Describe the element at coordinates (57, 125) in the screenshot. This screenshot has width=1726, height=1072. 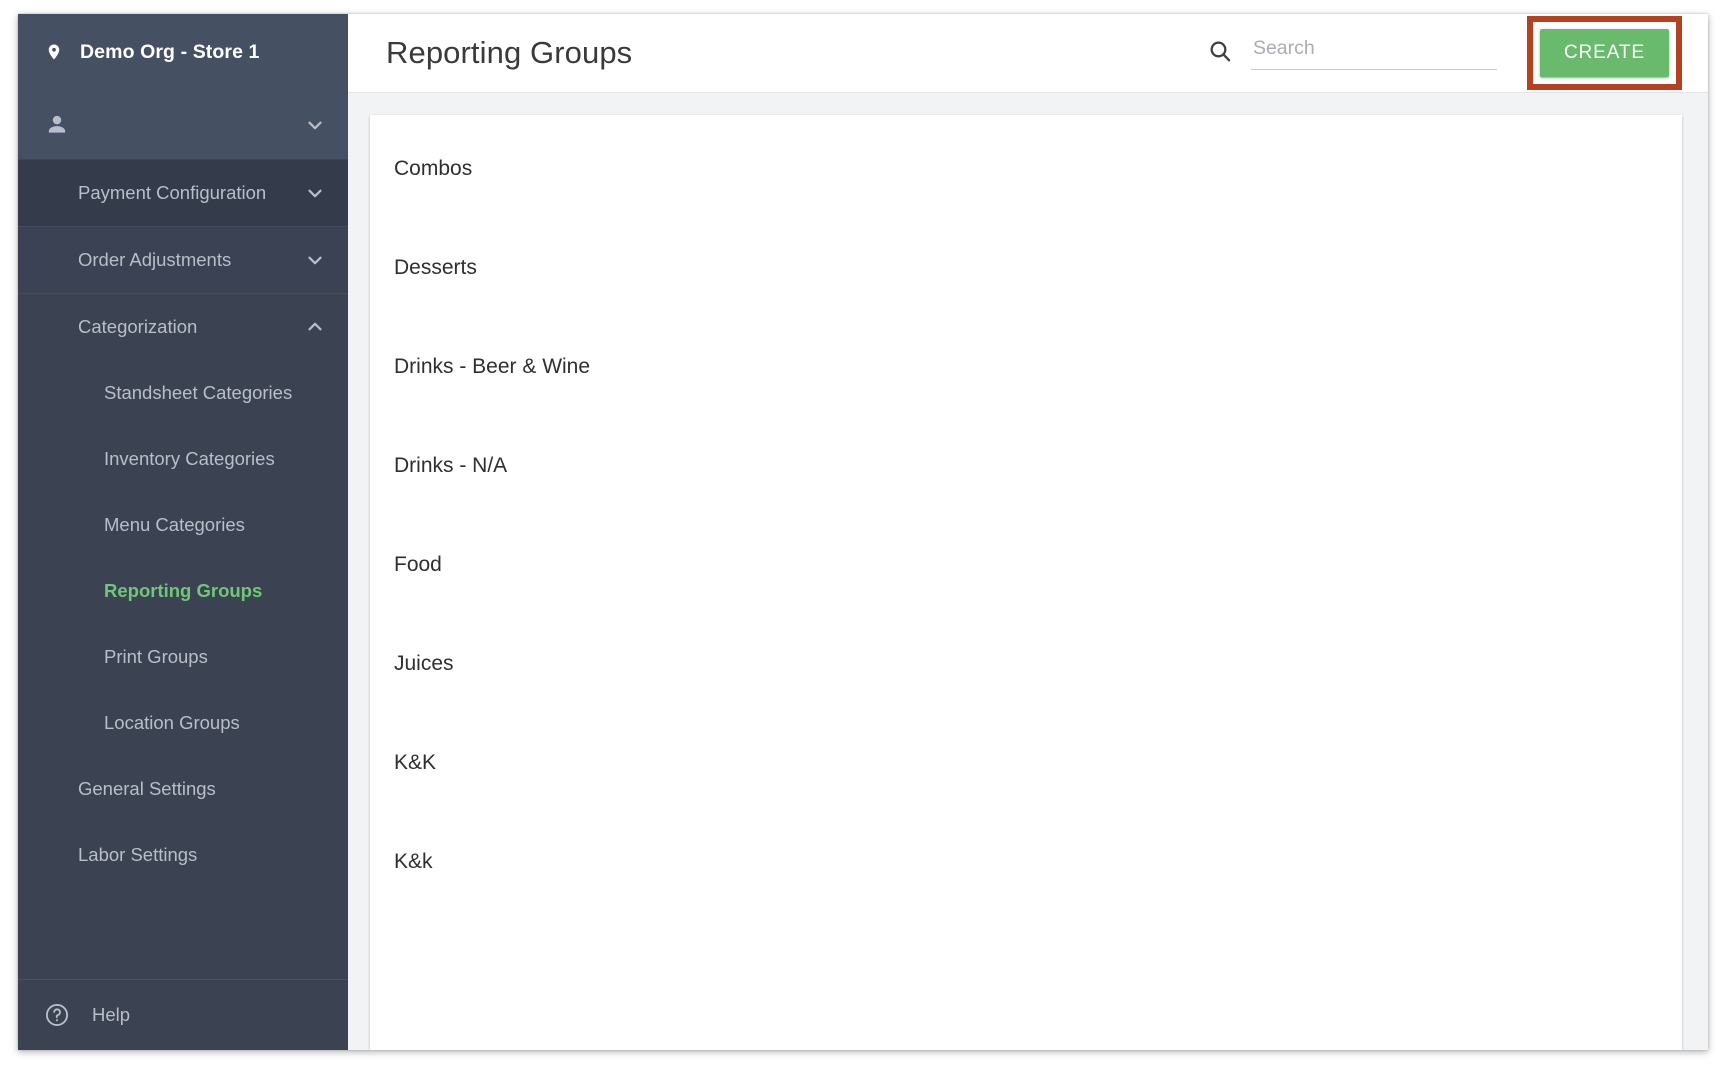
I see `person-icon` at that location.